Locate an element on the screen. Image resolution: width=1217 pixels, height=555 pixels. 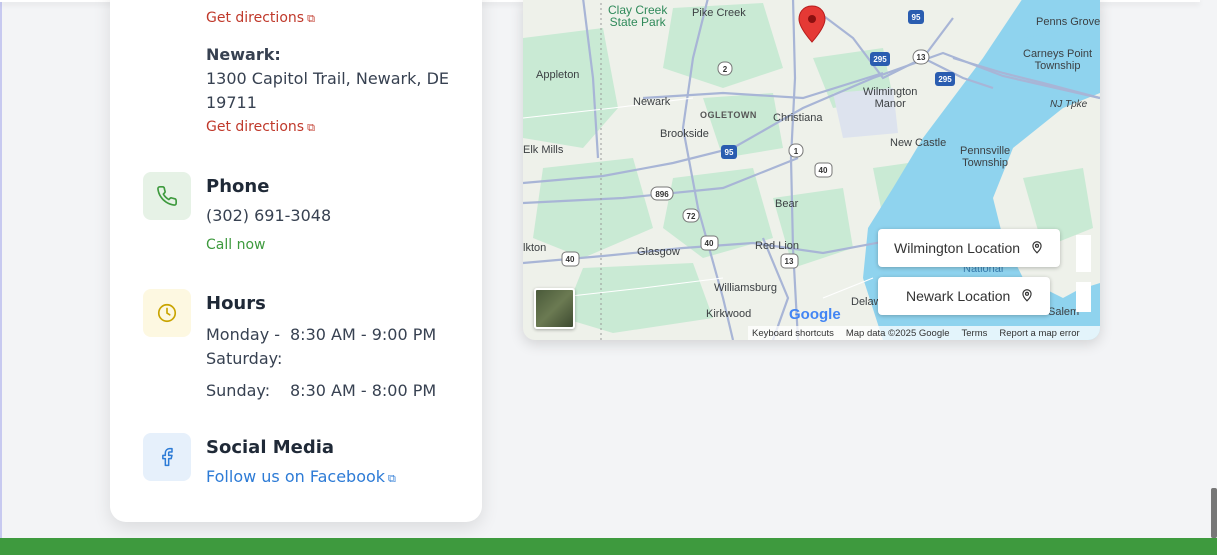
map-label-williamsburg: Williamsburg is located at coordinates (745, 288).